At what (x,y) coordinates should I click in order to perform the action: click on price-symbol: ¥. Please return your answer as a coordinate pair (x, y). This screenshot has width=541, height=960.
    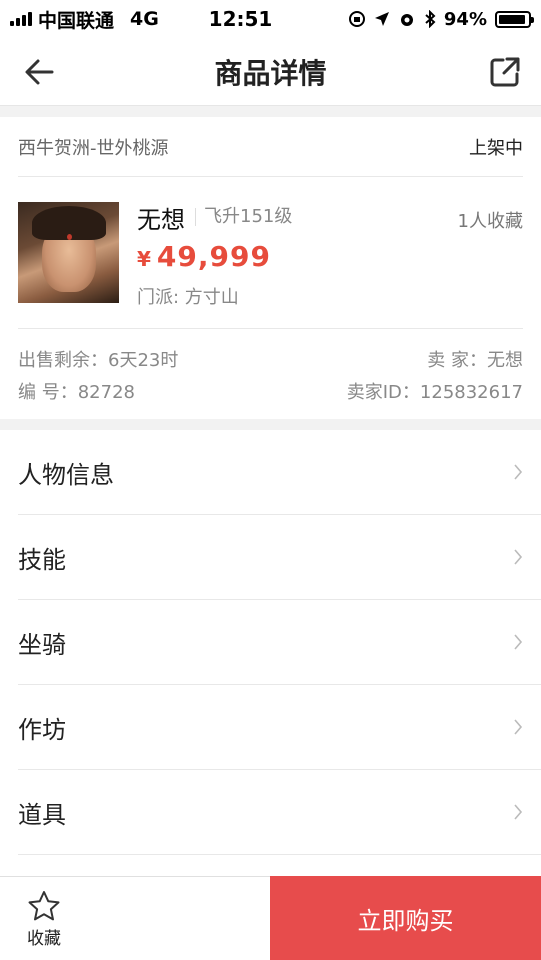
    Looking at the image, I should click on (144, 259).